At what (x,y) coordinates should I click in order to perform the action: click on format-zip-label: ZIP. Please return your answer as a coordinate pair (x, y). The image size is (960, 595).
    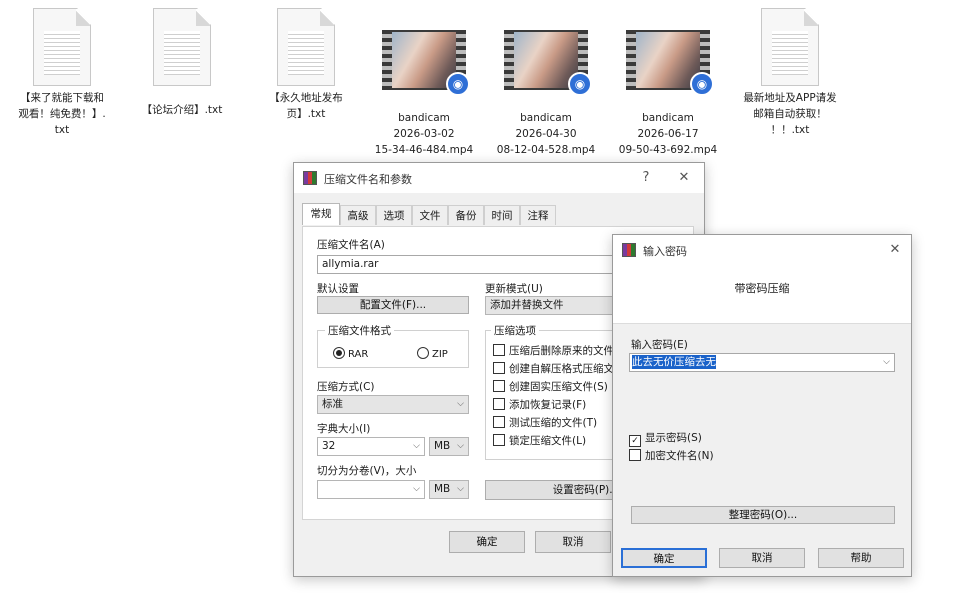
    Looking at the image, I should click on (440, 354).